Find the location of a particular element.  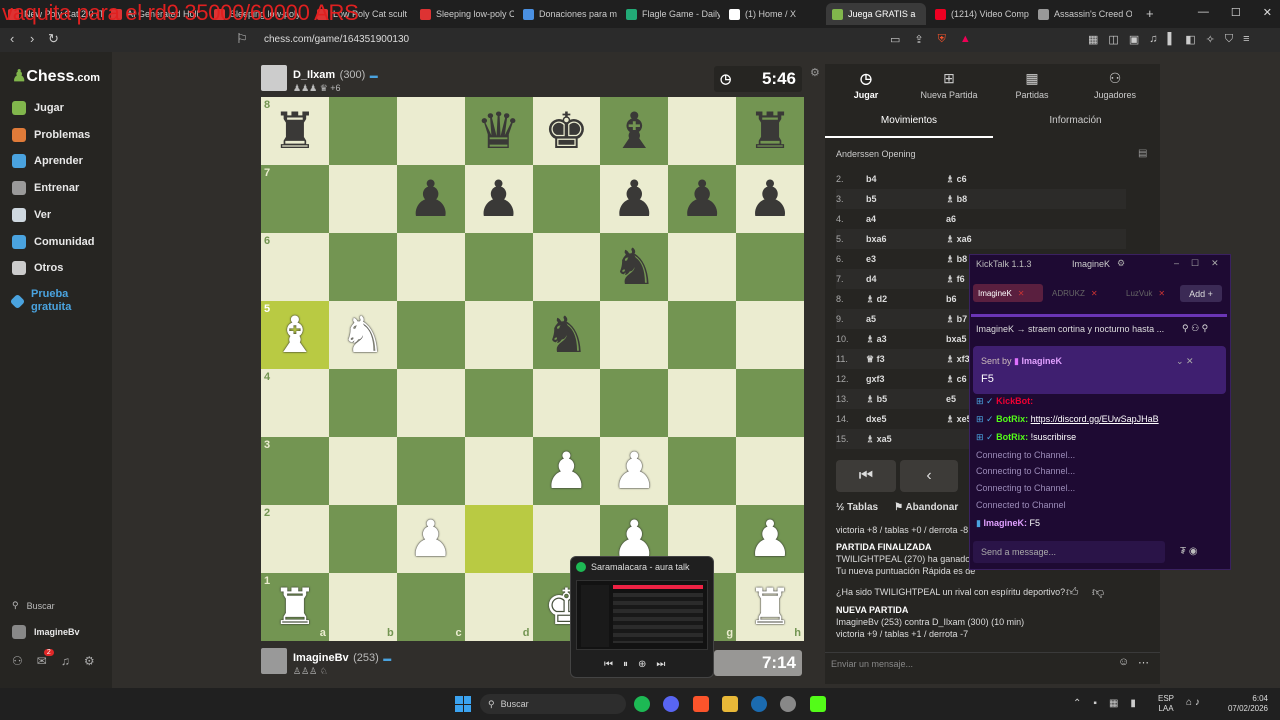

forward-icon: › is located at coordinates (32, 38).